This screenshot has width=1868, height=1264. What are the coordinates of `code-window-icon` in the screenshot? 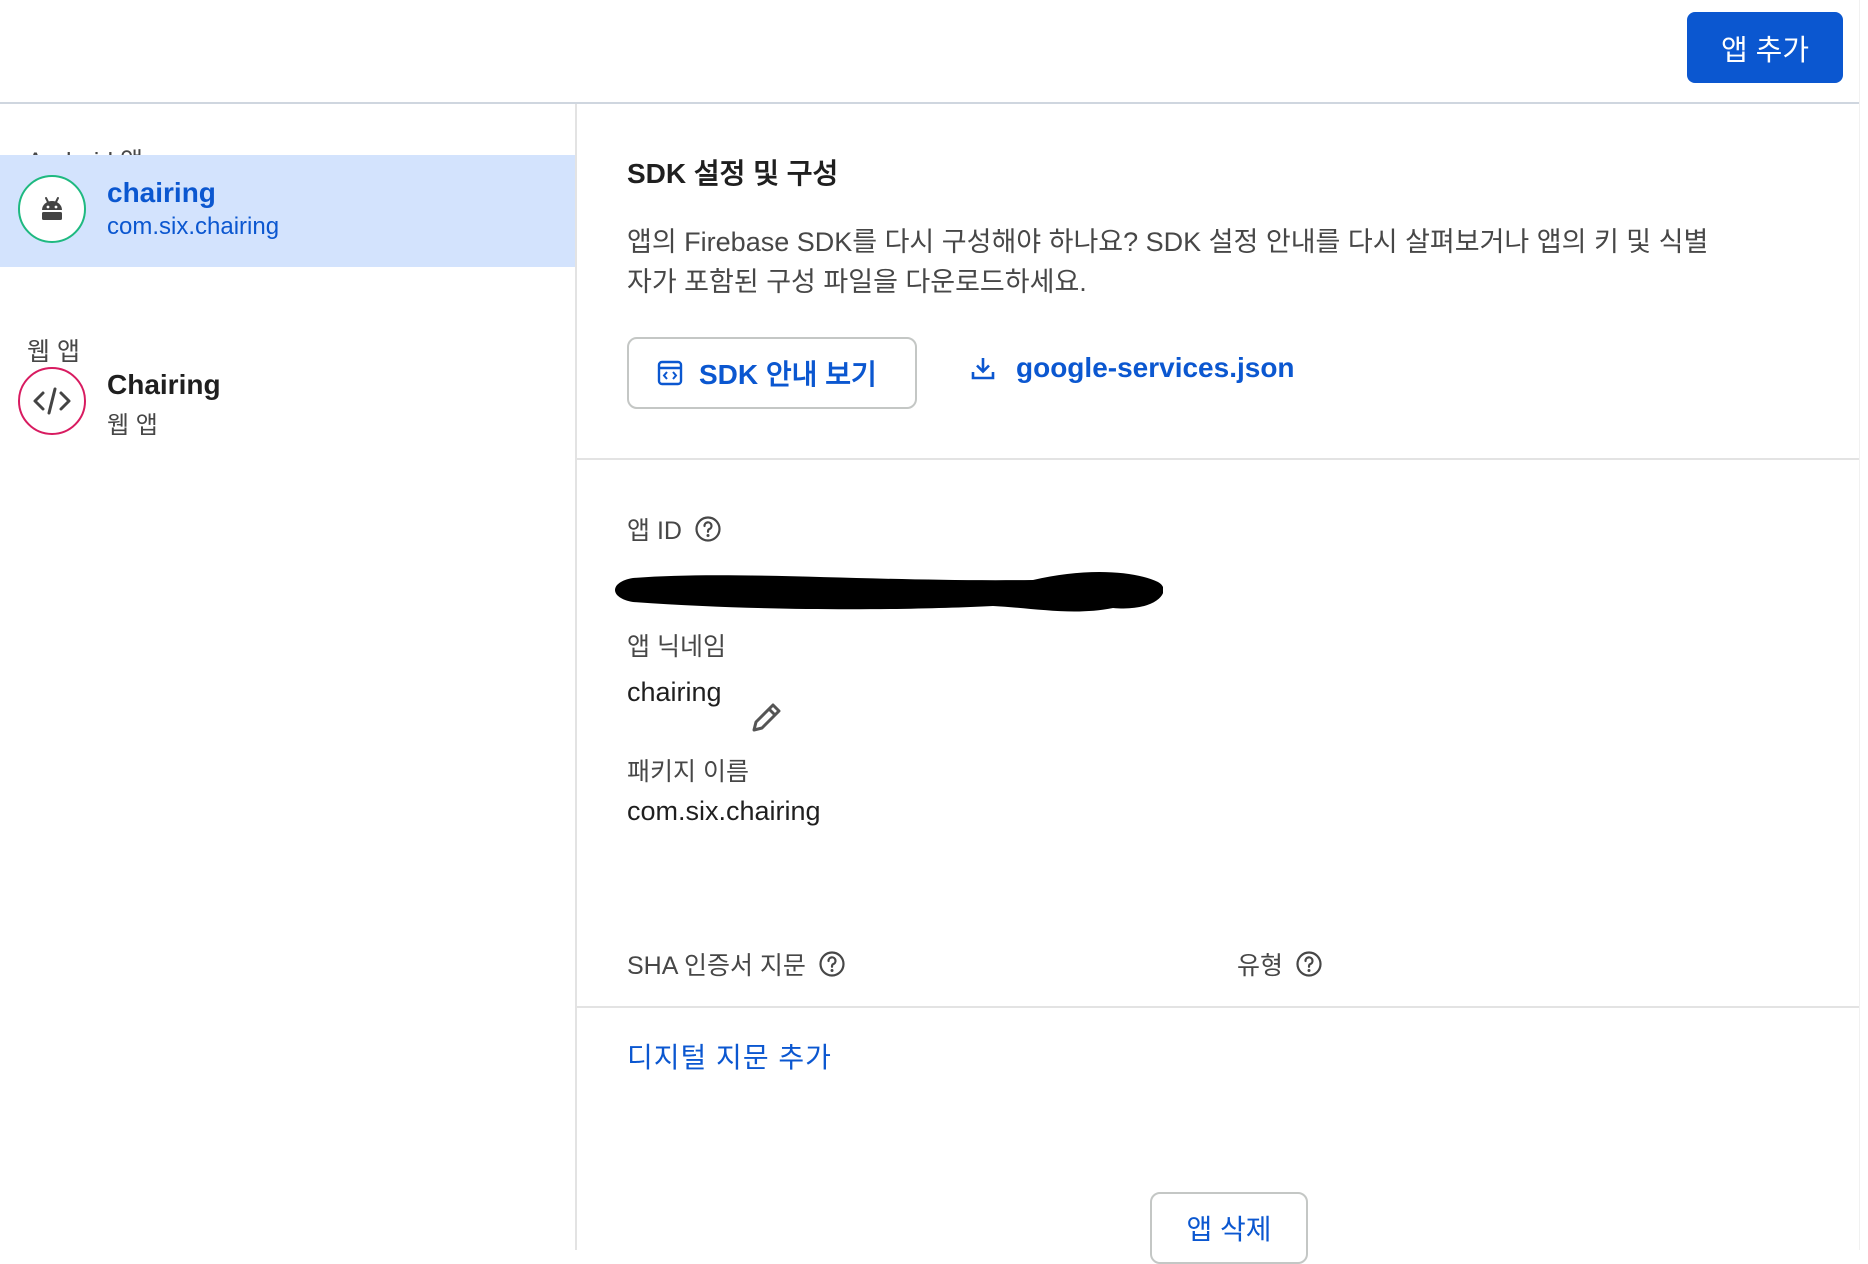 It's located at (670, 373).